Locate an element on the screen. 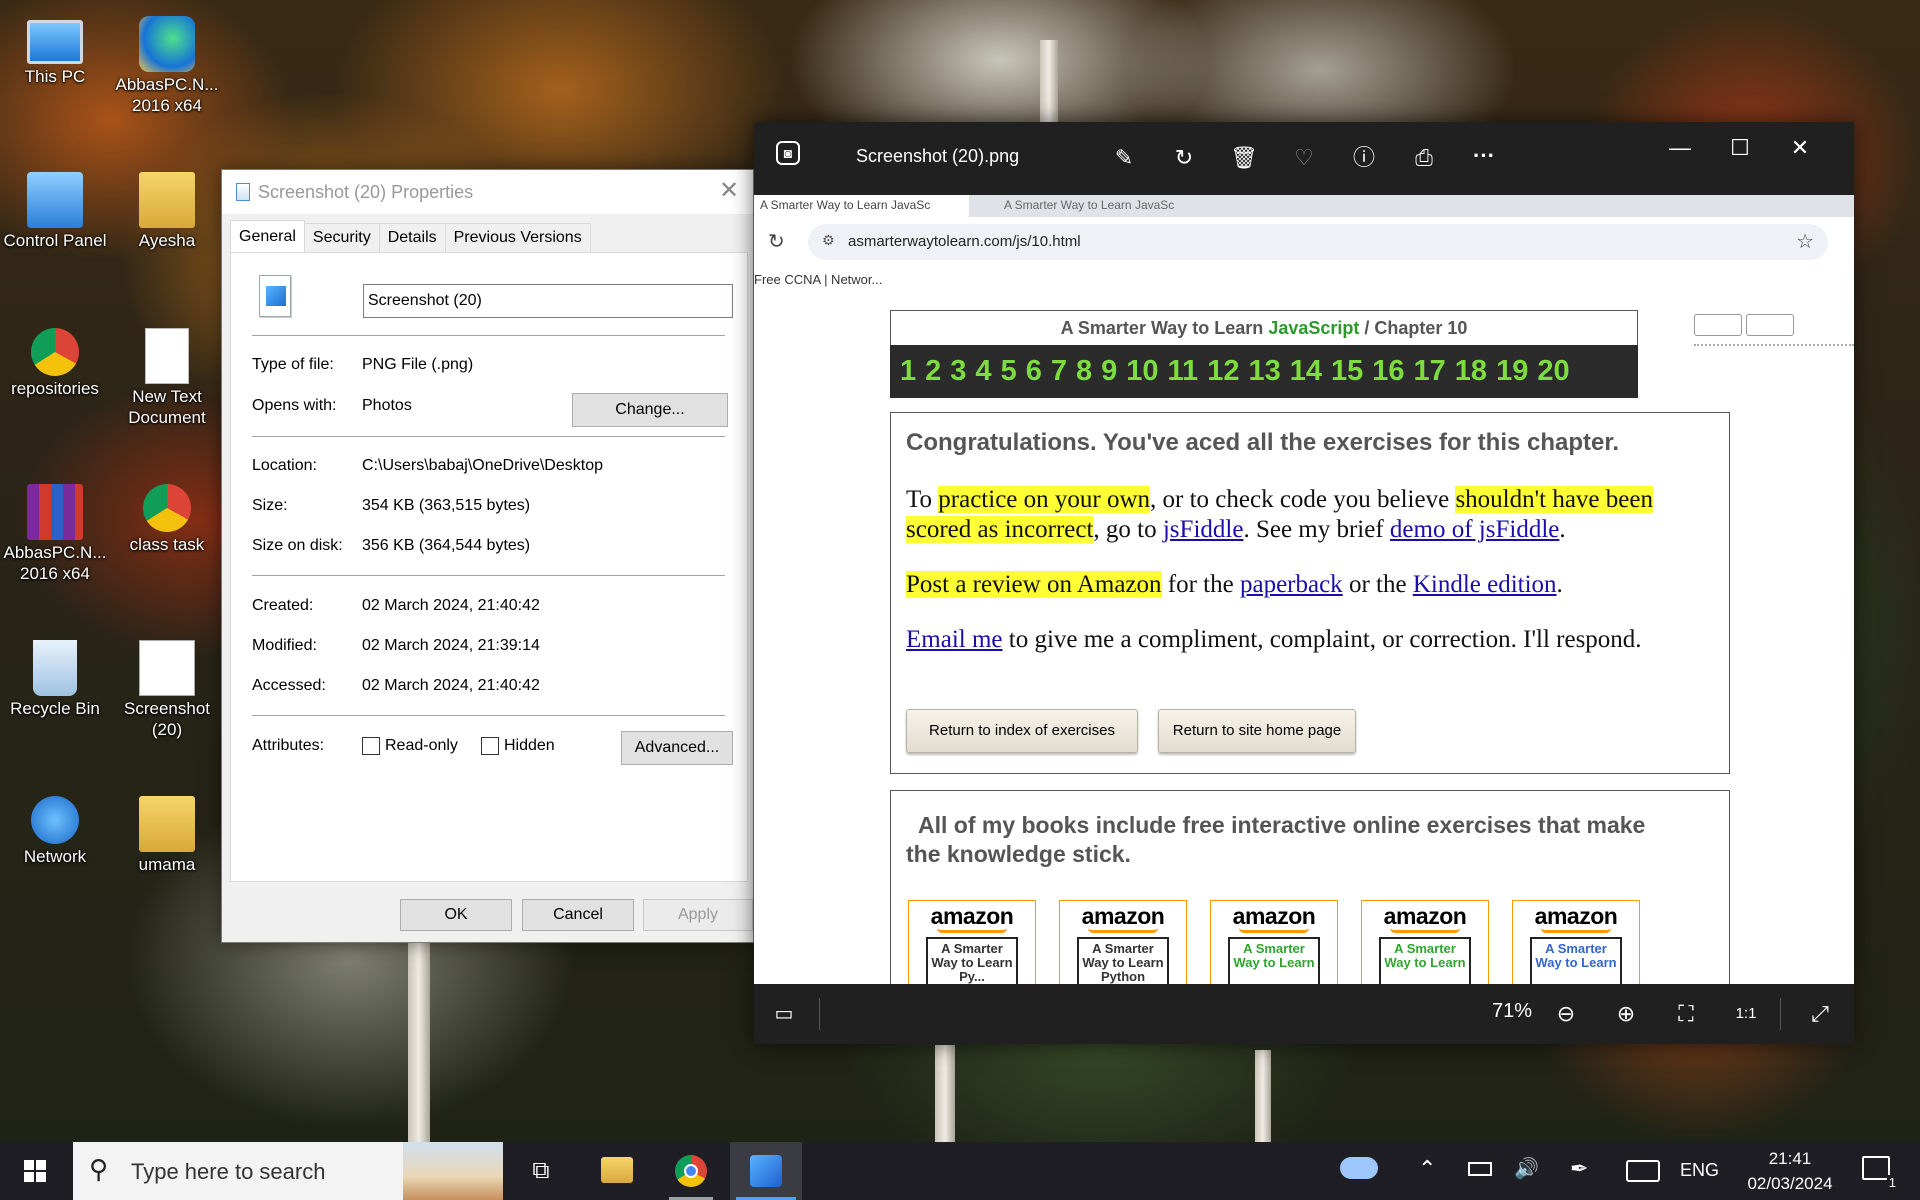 This screenshot has height=1200, width=1920. reload-icon: ↻ is located at coordinates (776, 241).